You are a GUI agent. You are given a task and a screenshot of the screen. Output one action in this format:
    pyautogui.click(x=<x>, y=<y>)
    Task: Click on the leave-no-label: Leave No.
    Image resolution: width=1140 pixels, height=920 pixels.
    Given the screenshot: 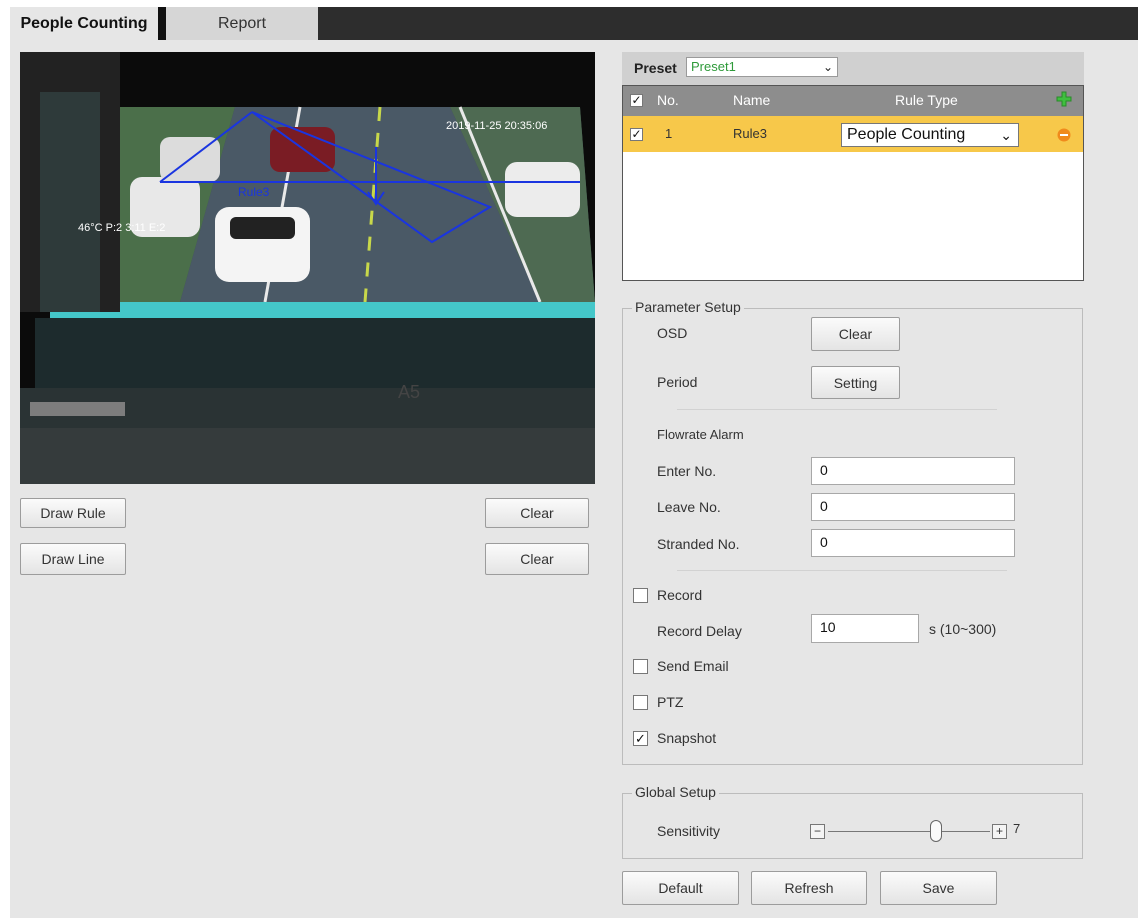 What is the action you would take?
    pyautogui.click(x=689, y=507)
    